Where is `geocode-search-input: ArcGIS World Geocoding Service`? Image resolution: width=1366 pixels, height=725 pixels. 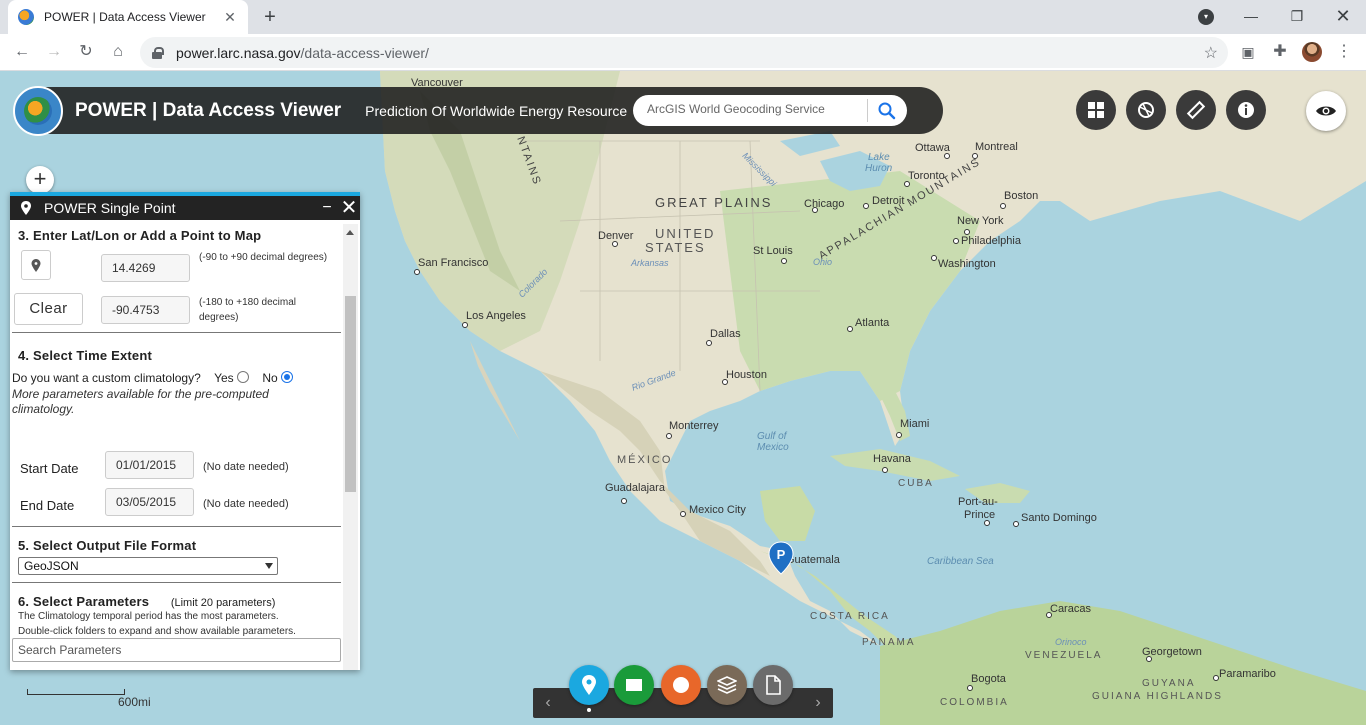 geocode-search-input: ArcGIS World Geocoding Service is located at coordinates (736, 109).